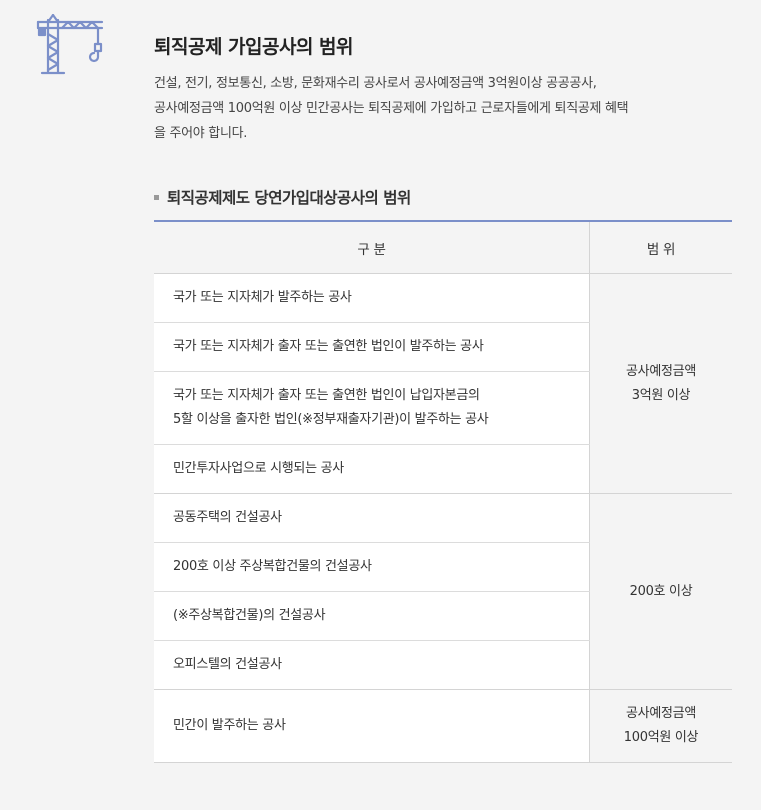 This screenshot has height=810, width=761. I want to click on crane-icon, so click(70, 44).